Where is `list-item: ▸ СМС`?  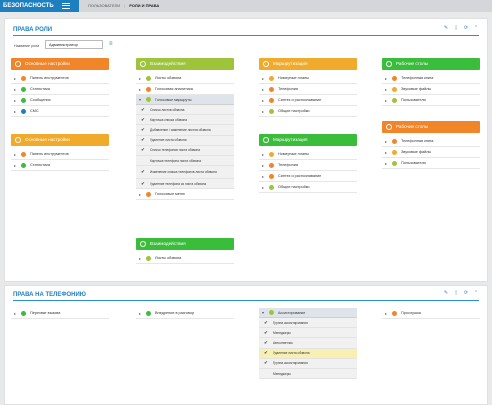 list-item: ▸ СМС is located at coordinates (60, 111).